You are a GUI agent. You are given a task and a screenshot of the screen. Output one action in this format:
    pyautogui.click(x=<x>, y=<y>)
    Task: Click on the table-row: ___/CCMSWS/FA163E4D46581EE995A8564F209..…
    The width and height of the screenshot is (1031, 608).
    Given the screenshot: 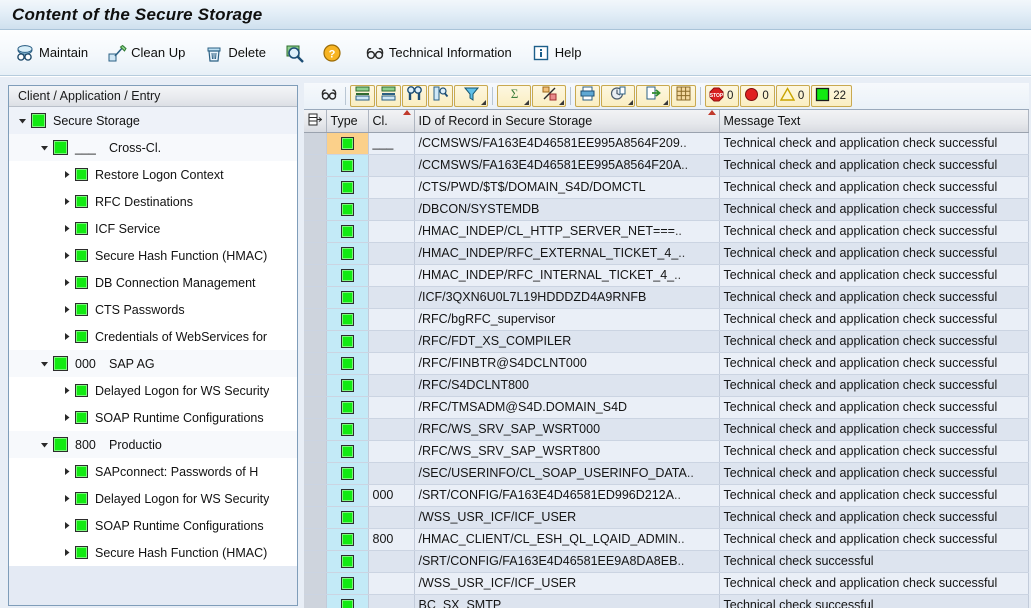 What is the action you would take?
    pyautogui.click(x=666, y=143)
    